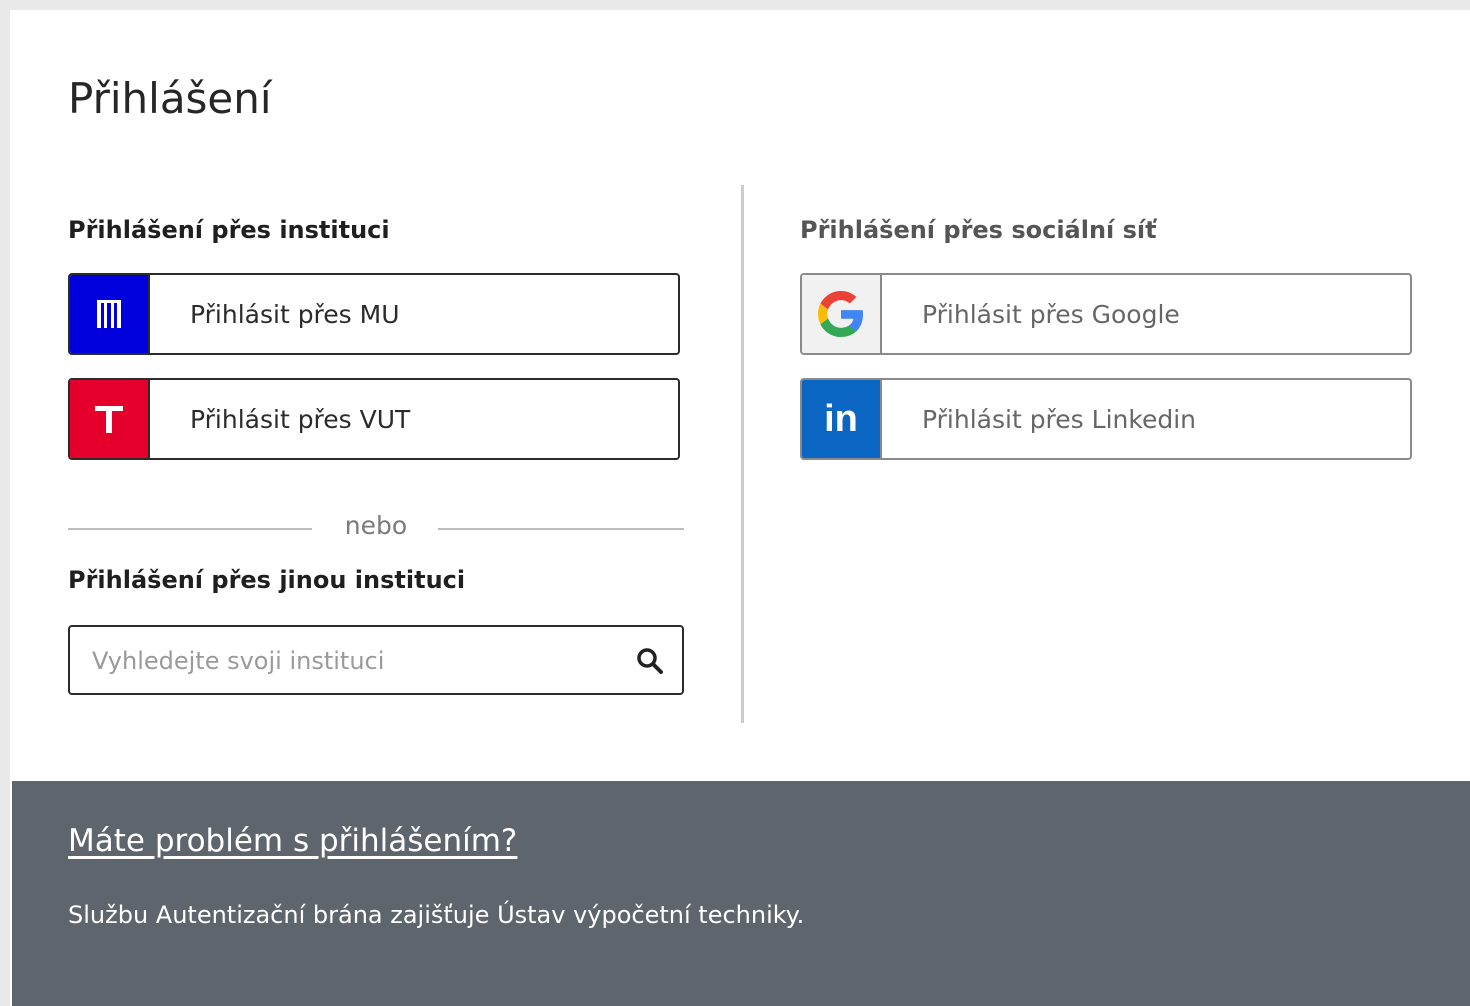  I want to click on linkedin-logo-icon: in, so click(842, 419).